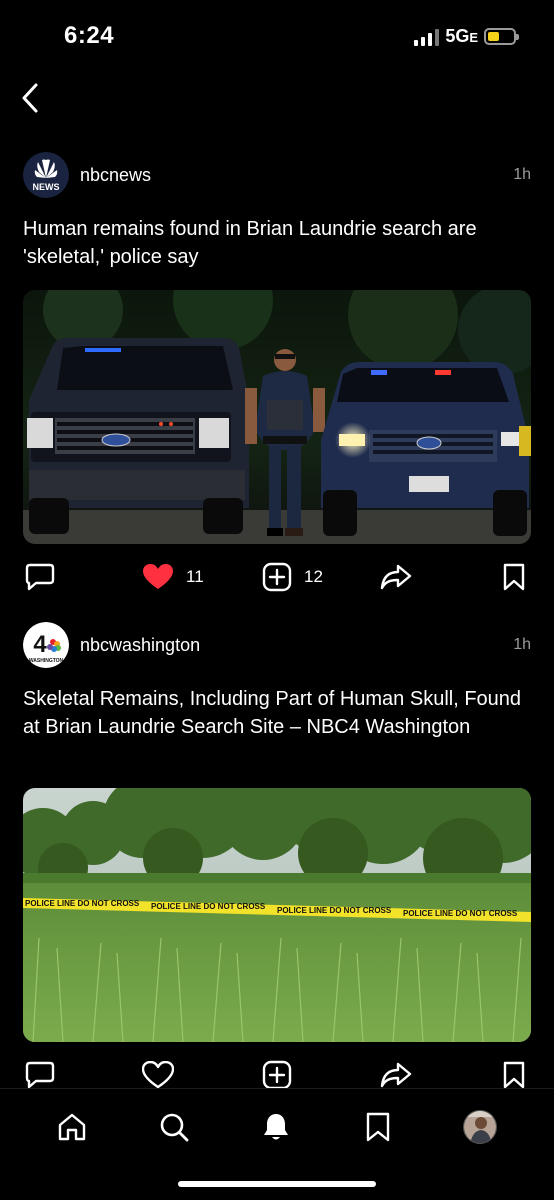 The height and width of the screenshot is (1200, 554). I want to click on svg-text: NEWS, so click(46, 187).